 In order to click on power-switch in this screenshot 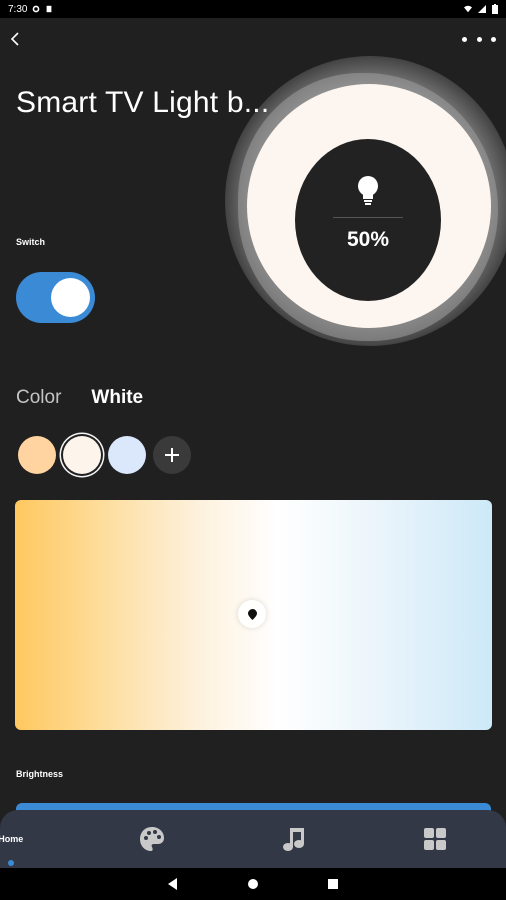, I will do `click(55, 297)`.